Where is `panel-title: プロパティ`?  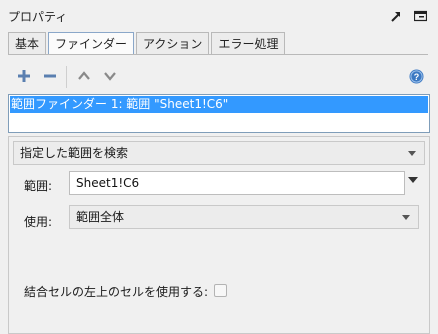 panel-title: プロパティ is located at coordinates (38, 17).